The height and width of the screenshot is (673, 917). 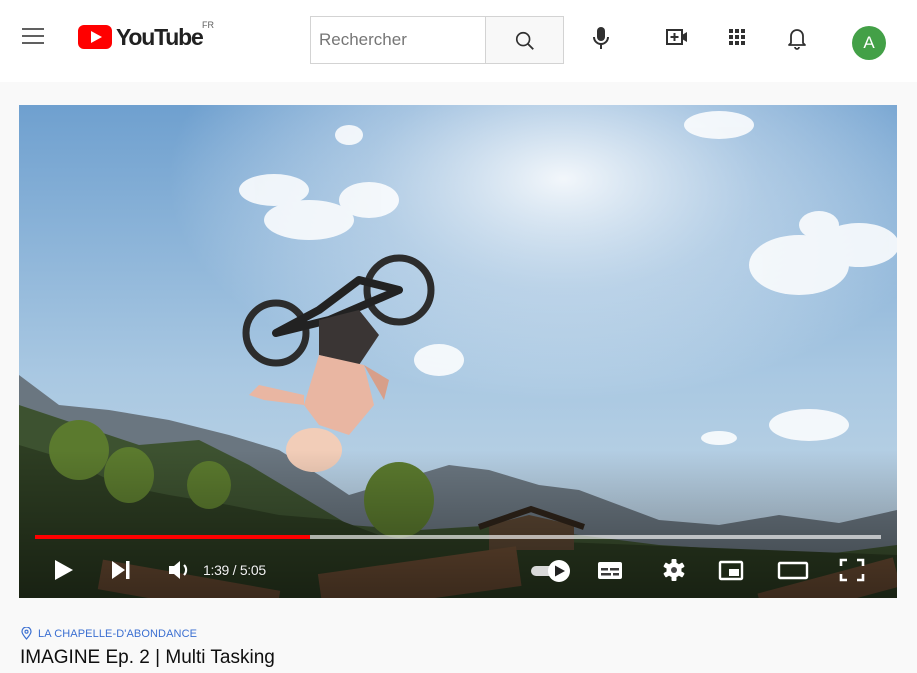 I want to click on video-plus-icon, so click(x=678, y=38).